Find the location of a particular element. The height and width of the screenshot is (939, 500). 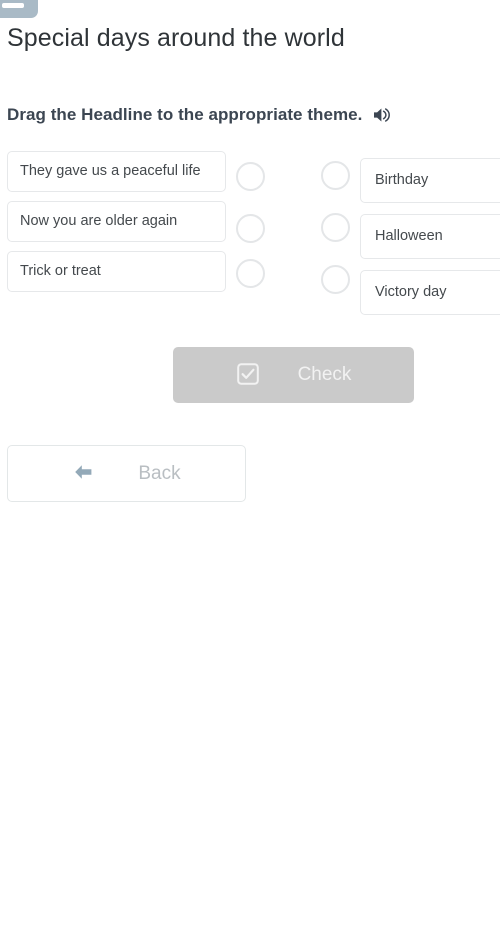

theme-drop-slots is located at coordinates (336, 226).